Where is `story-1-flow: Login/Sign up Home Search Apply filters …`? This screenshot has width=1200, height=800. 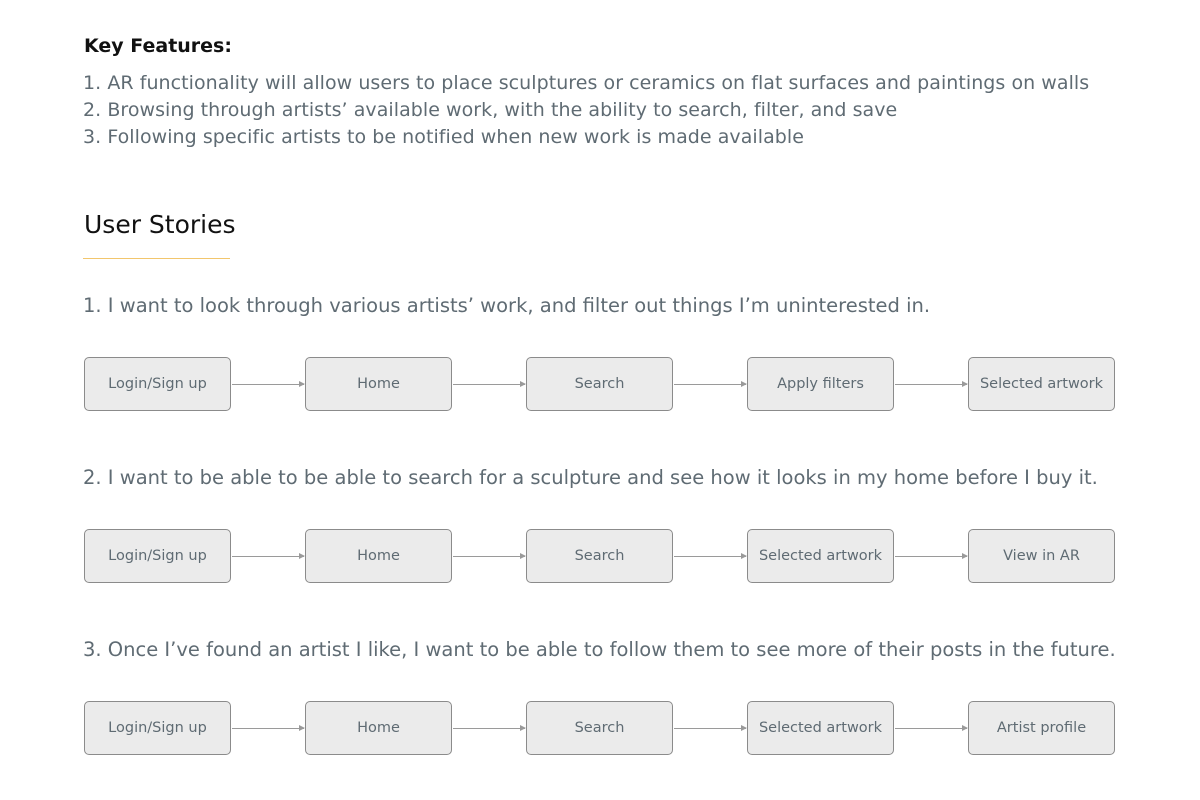
story-1-flow: Login/Sign up Home Search Apply filters … is located at coordinates (600, 385).